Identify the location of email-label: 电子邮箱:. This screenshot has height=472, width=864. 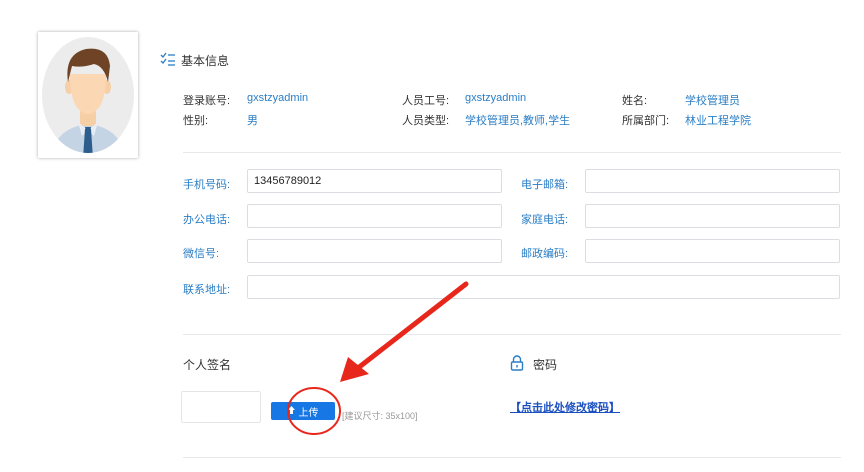
(545, 185).